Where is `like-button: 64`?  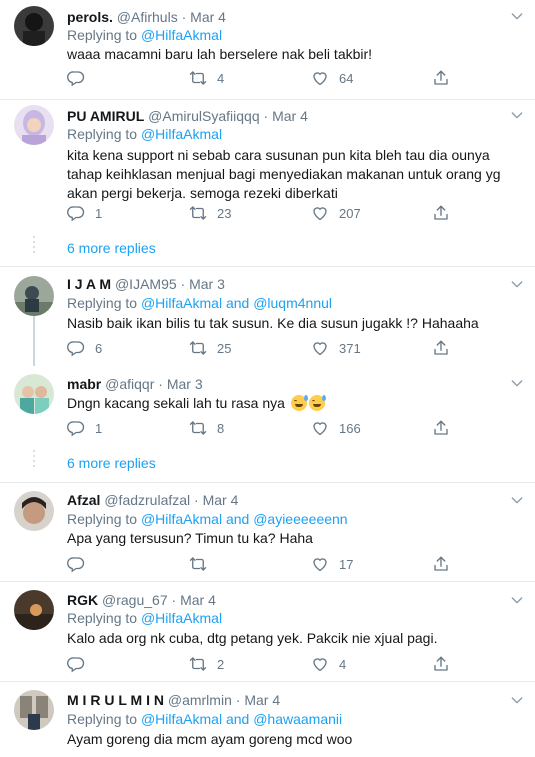
like-button: 64 is located at coordinates (332, 78).